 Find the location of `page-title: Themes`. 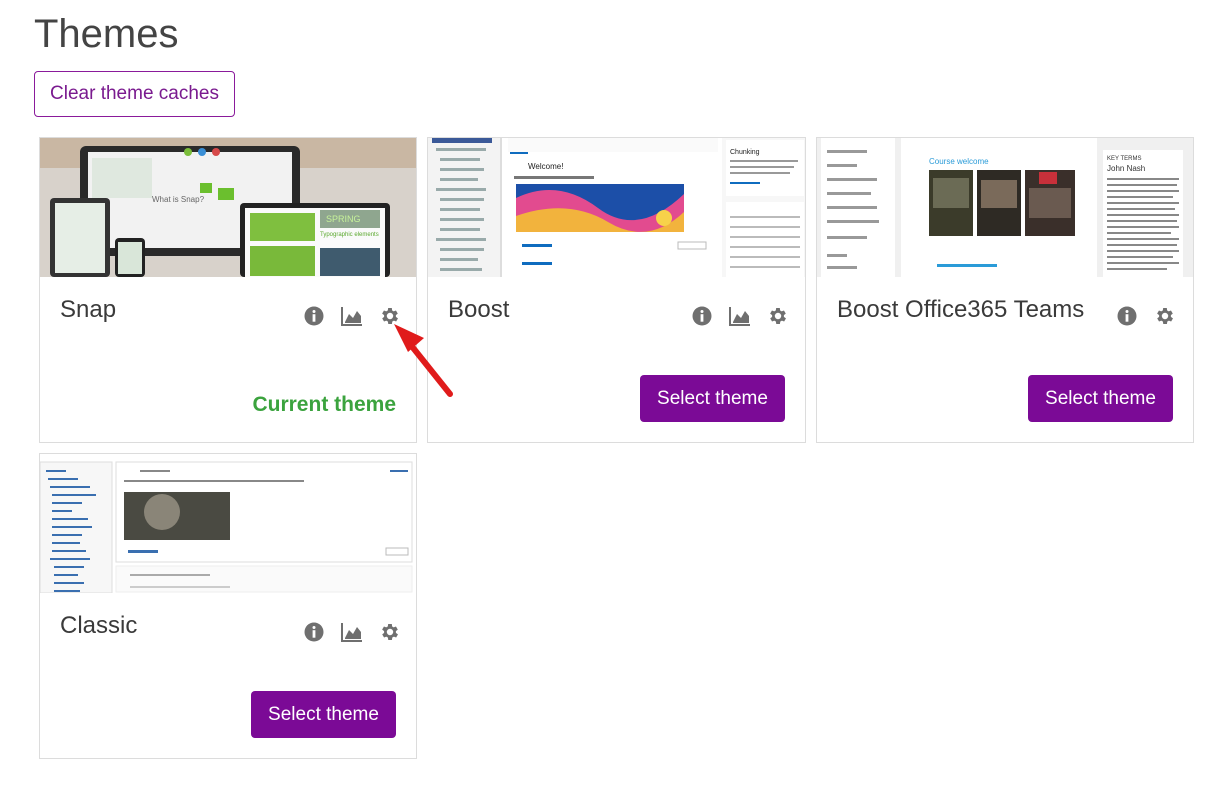

page-title: Themes is located at coordinates (106, 34).